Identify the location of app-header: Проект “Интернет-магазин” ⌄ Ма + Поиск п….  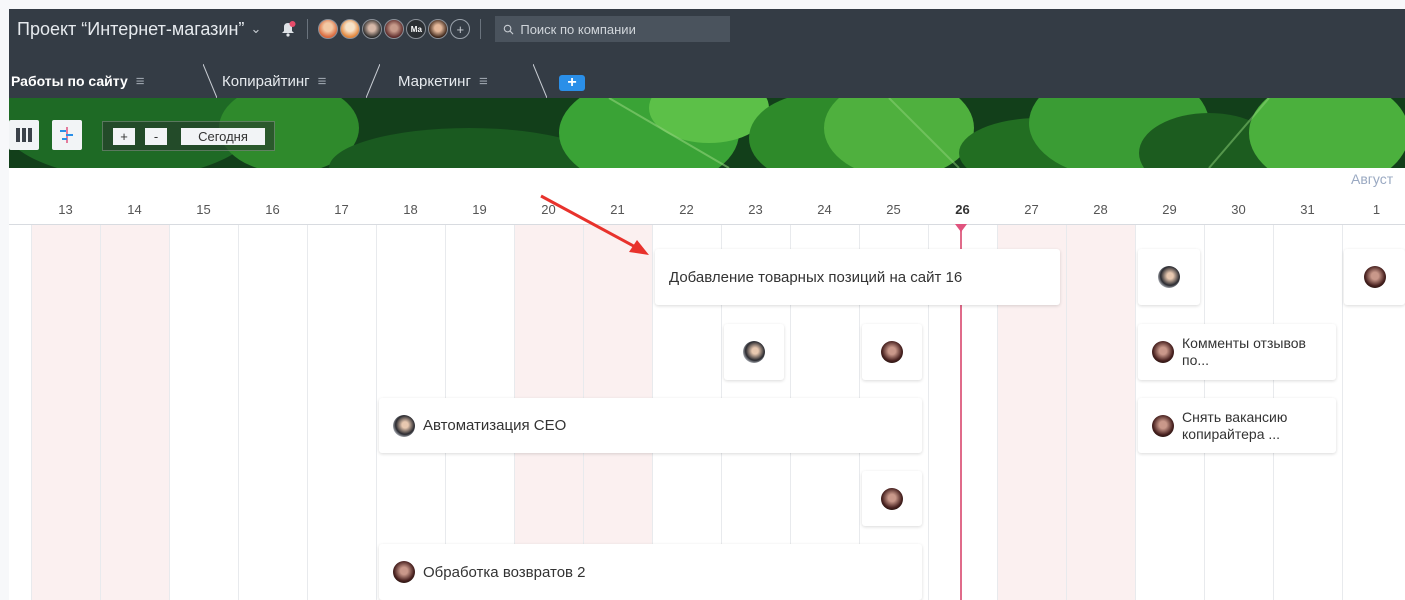
(707, 53).